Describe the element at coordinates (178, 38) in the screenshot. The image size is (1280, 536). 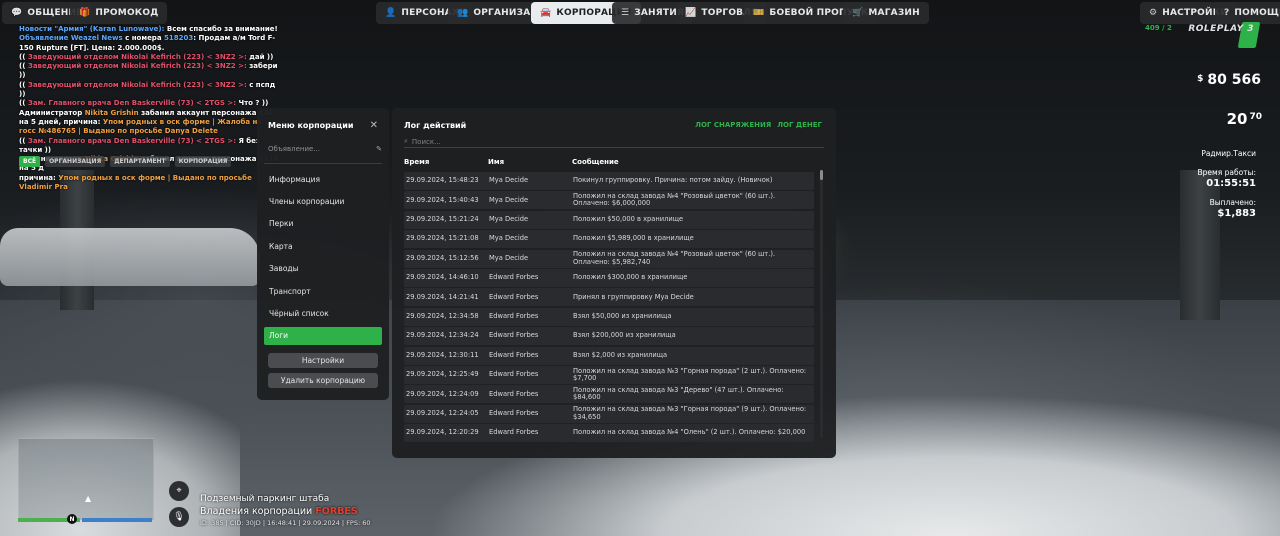
I see `chat-segment: 518203` at that location.